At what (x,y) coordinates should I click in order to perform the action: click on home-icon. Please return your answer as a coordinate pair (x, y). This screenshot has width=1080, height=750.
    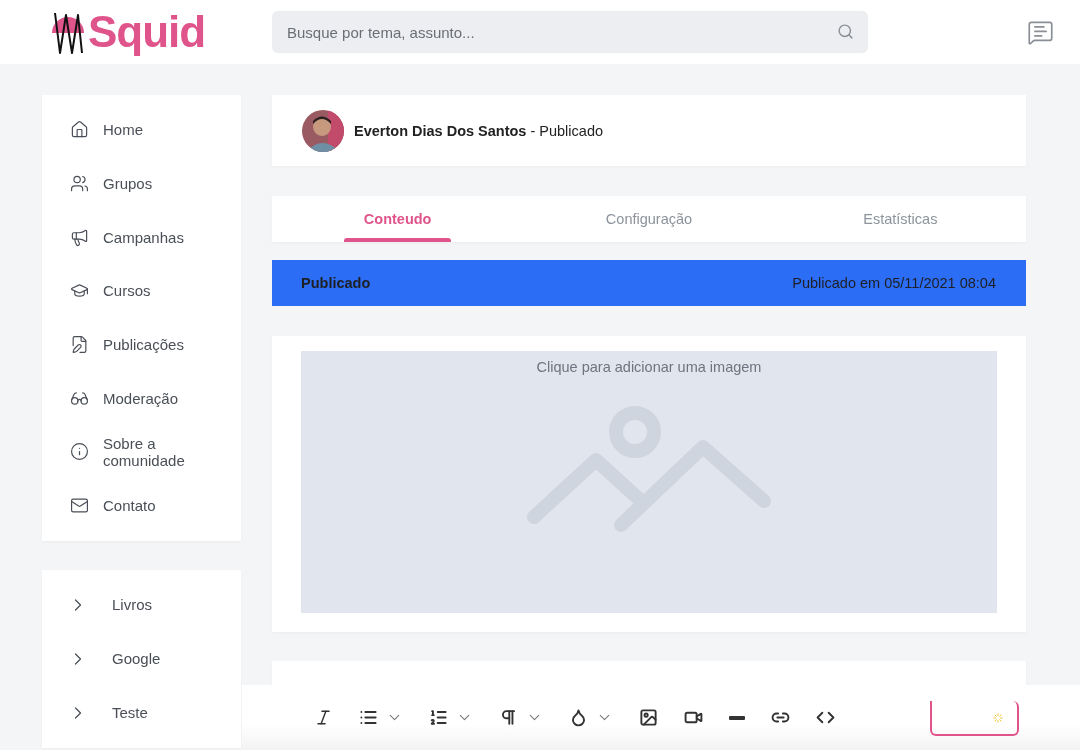
    Looking at the image, I should click on (79, 130).